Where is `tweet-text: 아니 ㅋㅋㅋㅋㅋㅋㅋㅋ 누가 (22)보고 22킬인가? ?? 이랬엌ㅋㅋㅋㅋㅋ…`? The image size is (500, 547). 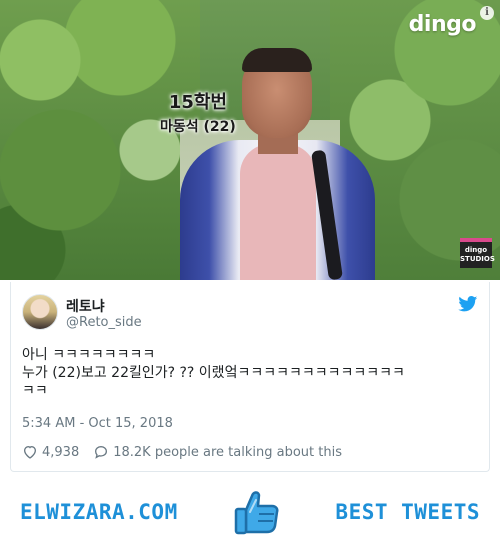
tweet-text: 아니 ㅋㅋㅋㅋㅋㅋㅋㅋ 누가 (22)보고 22킬인가? ?? 이랬엌ㅋㅋㅋㅋㅋ… is located at coordinates (252, 373).